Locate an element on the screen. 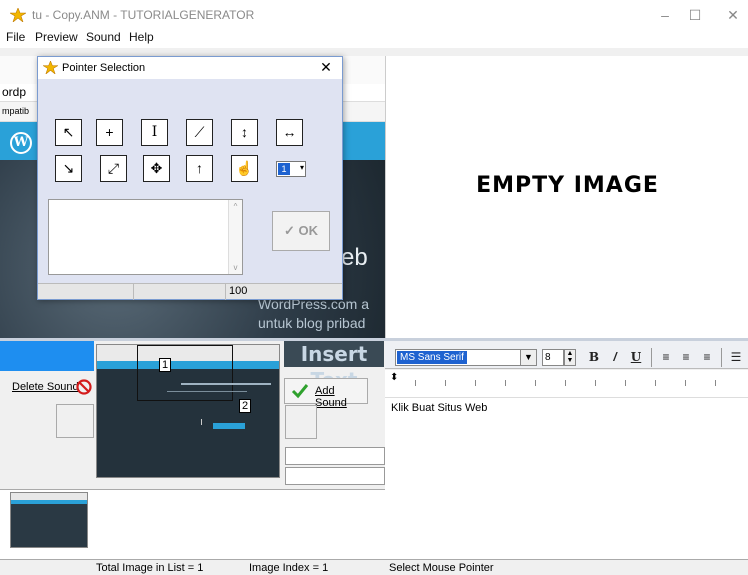 The height and width of the screenshot is (575, 748). window-title: tu - Copy.ANM - TUTORIALGENERATOR is located at coordinates (143, 15).